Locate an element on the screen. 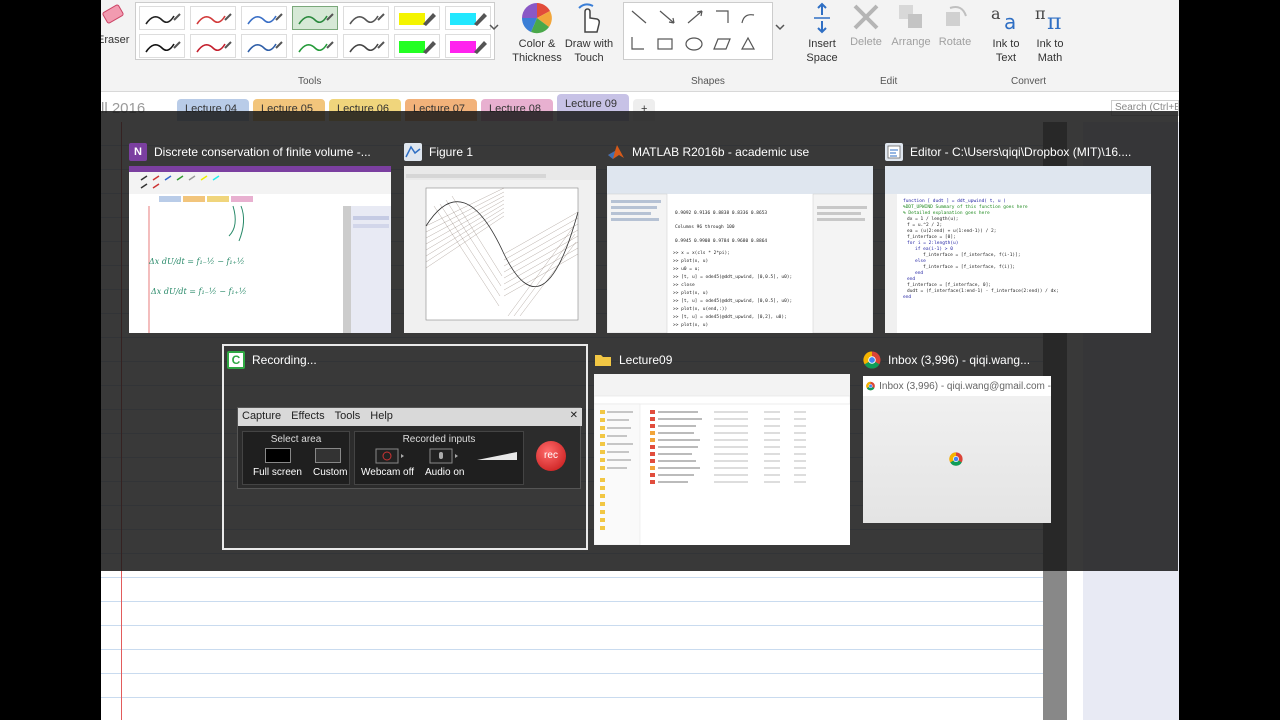 This screenshot has height=720, width=1280. window-title: Figure 1 is located at coordinates (451, 152).